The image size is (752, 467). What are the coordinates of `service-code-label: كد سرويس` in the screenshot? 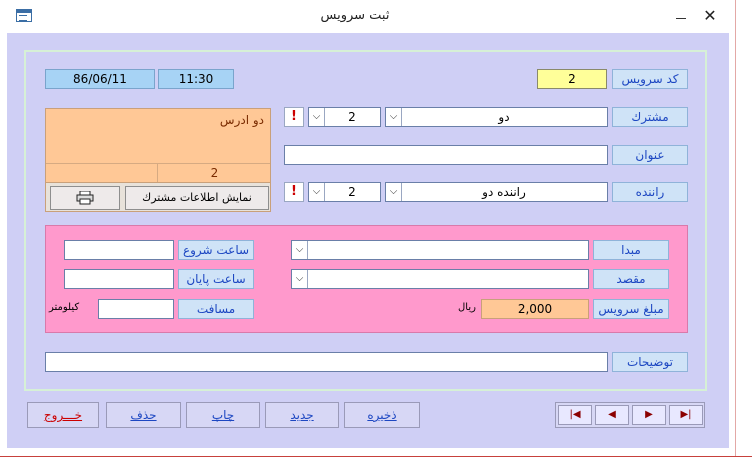 It's located at (650, 79).